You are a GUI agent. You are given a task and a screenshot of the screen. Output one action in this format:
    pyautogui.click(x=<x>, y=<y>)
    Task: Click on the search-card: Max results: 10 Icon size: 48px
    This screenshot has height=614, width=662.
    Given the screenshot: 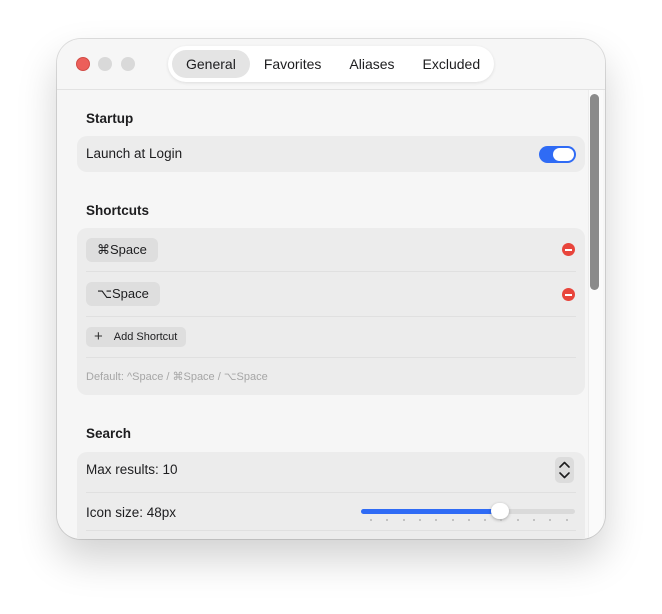 What is the action you would take?
    pyautogui.click(x=331, y=495)
    